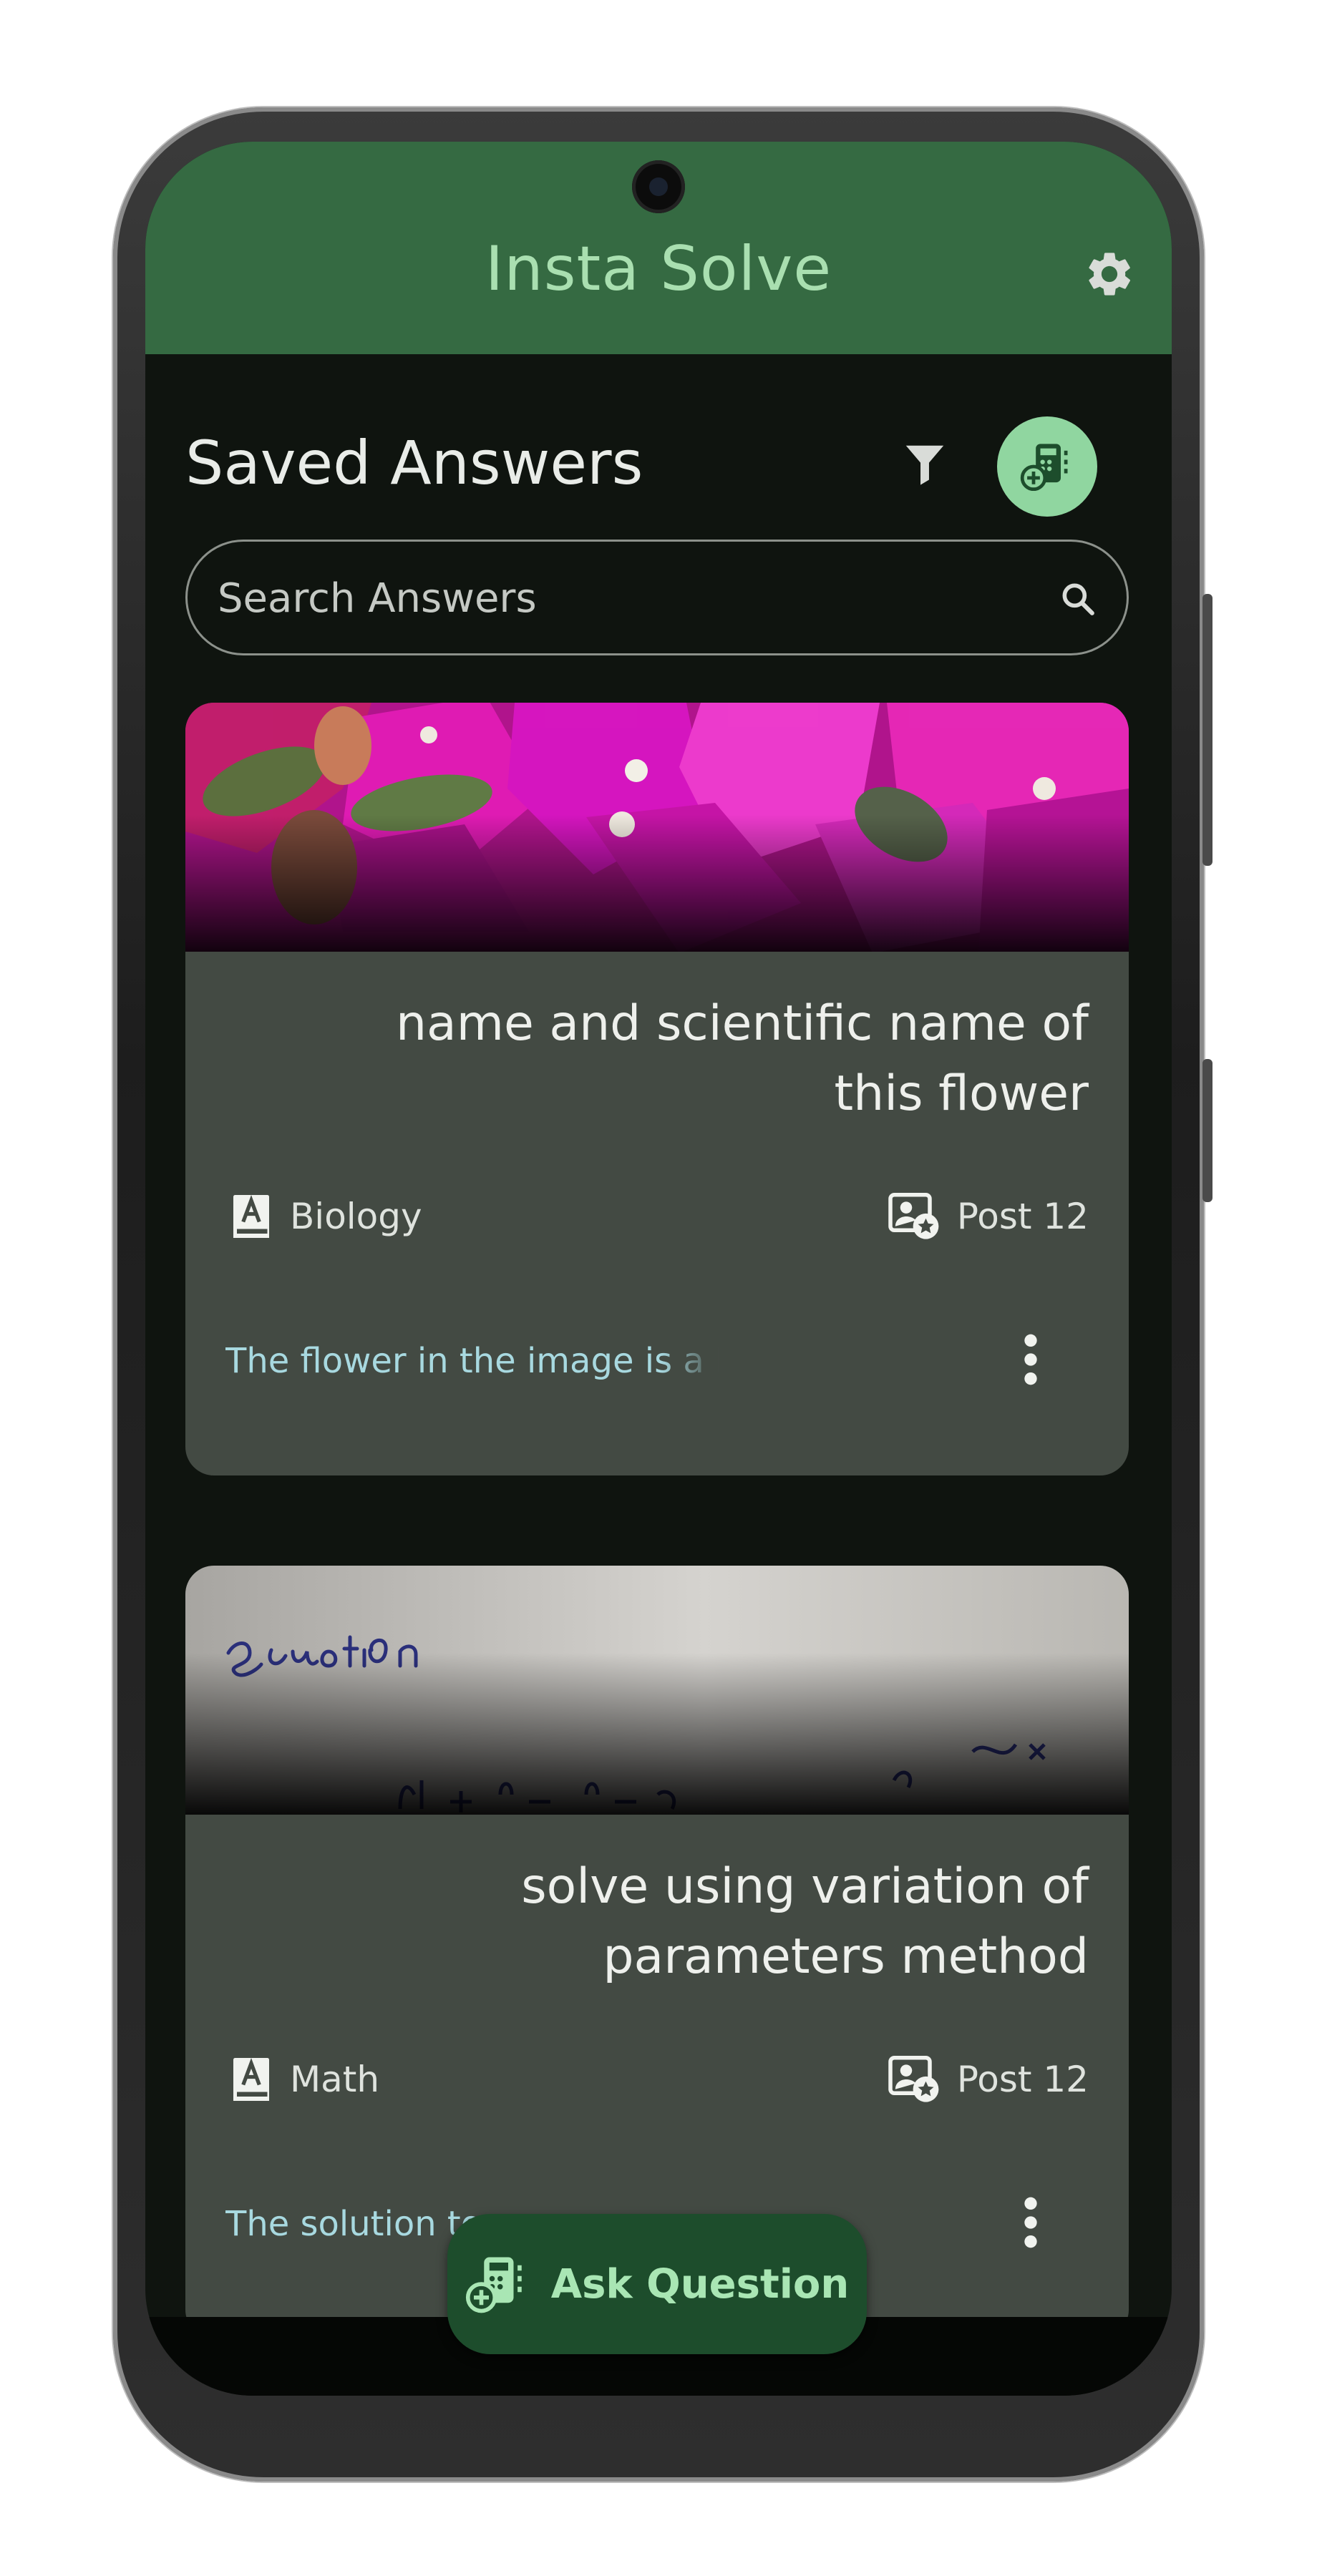  What do you see at coordinates (1207, 1130) in the screenshot?
I see `power-button` at bounding box center [1207, 1130].